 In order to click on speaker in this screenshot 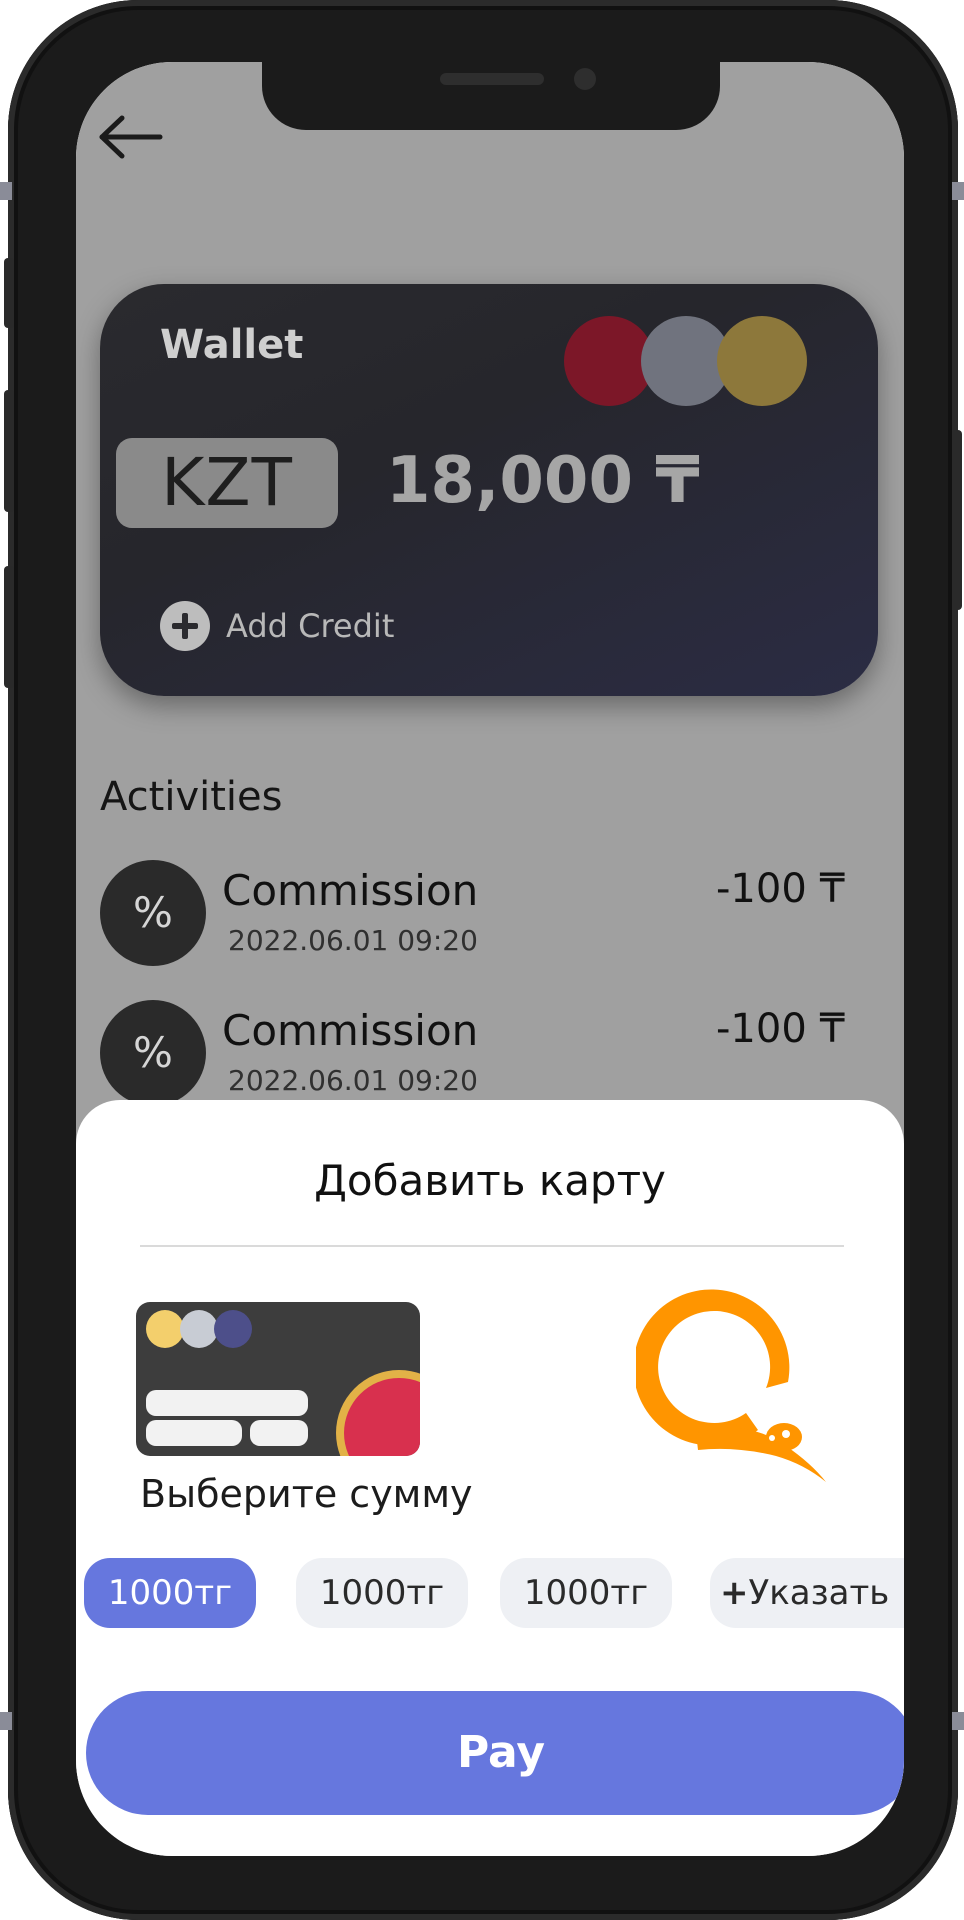, I will do `click(492, 79)`.